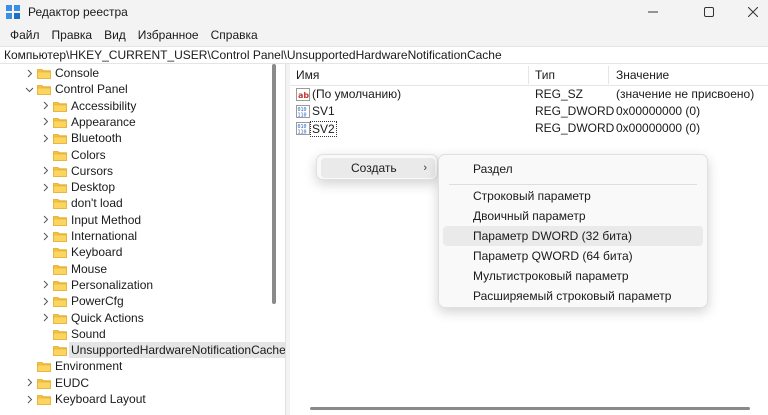 This screenshot has height=415, width=768. I want to click on column-name-header: Имя, so click(304, 75).